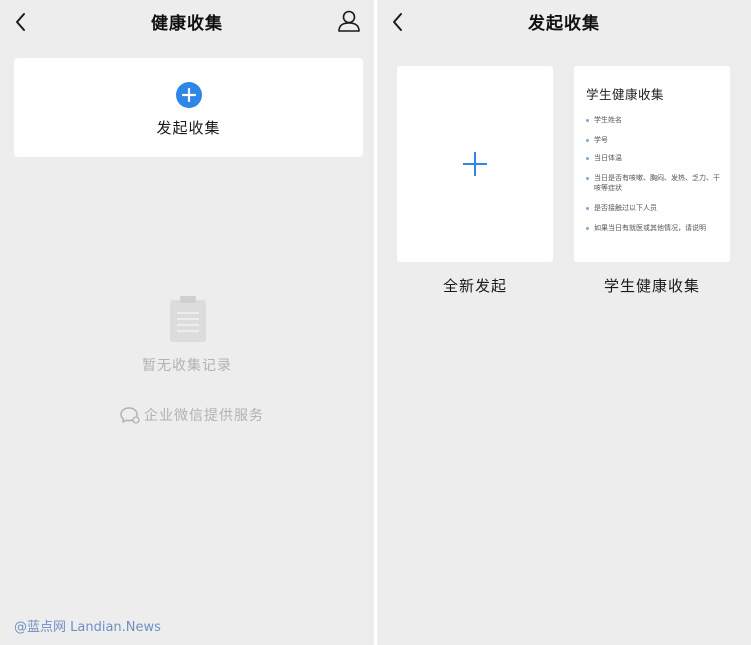 The height and width of the screenshot is (645, 751). I want to click on header: 发起收集, so click(564, 21).